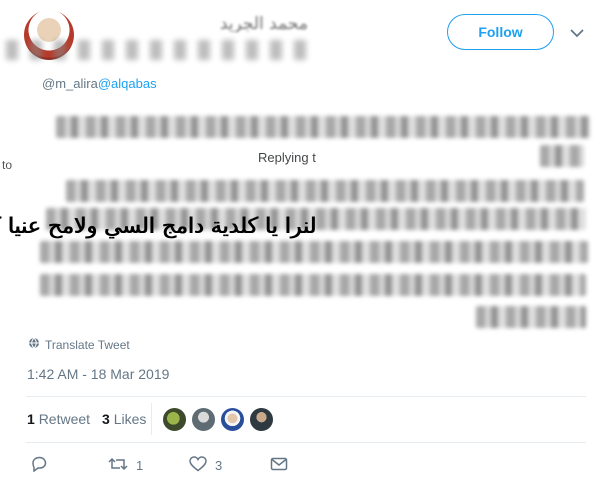 Image resolution: width=615 pixels, height=498 pixels. I want to click on retweet-button: 1, so click(125, 465).